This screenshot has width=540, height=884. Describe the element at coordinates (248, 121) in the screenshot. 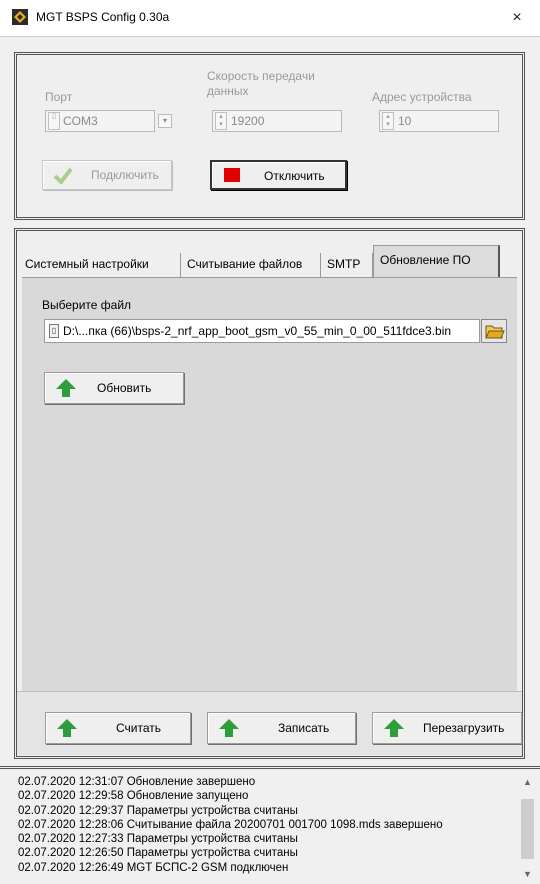

I see `baud-value: 19200` at that location.